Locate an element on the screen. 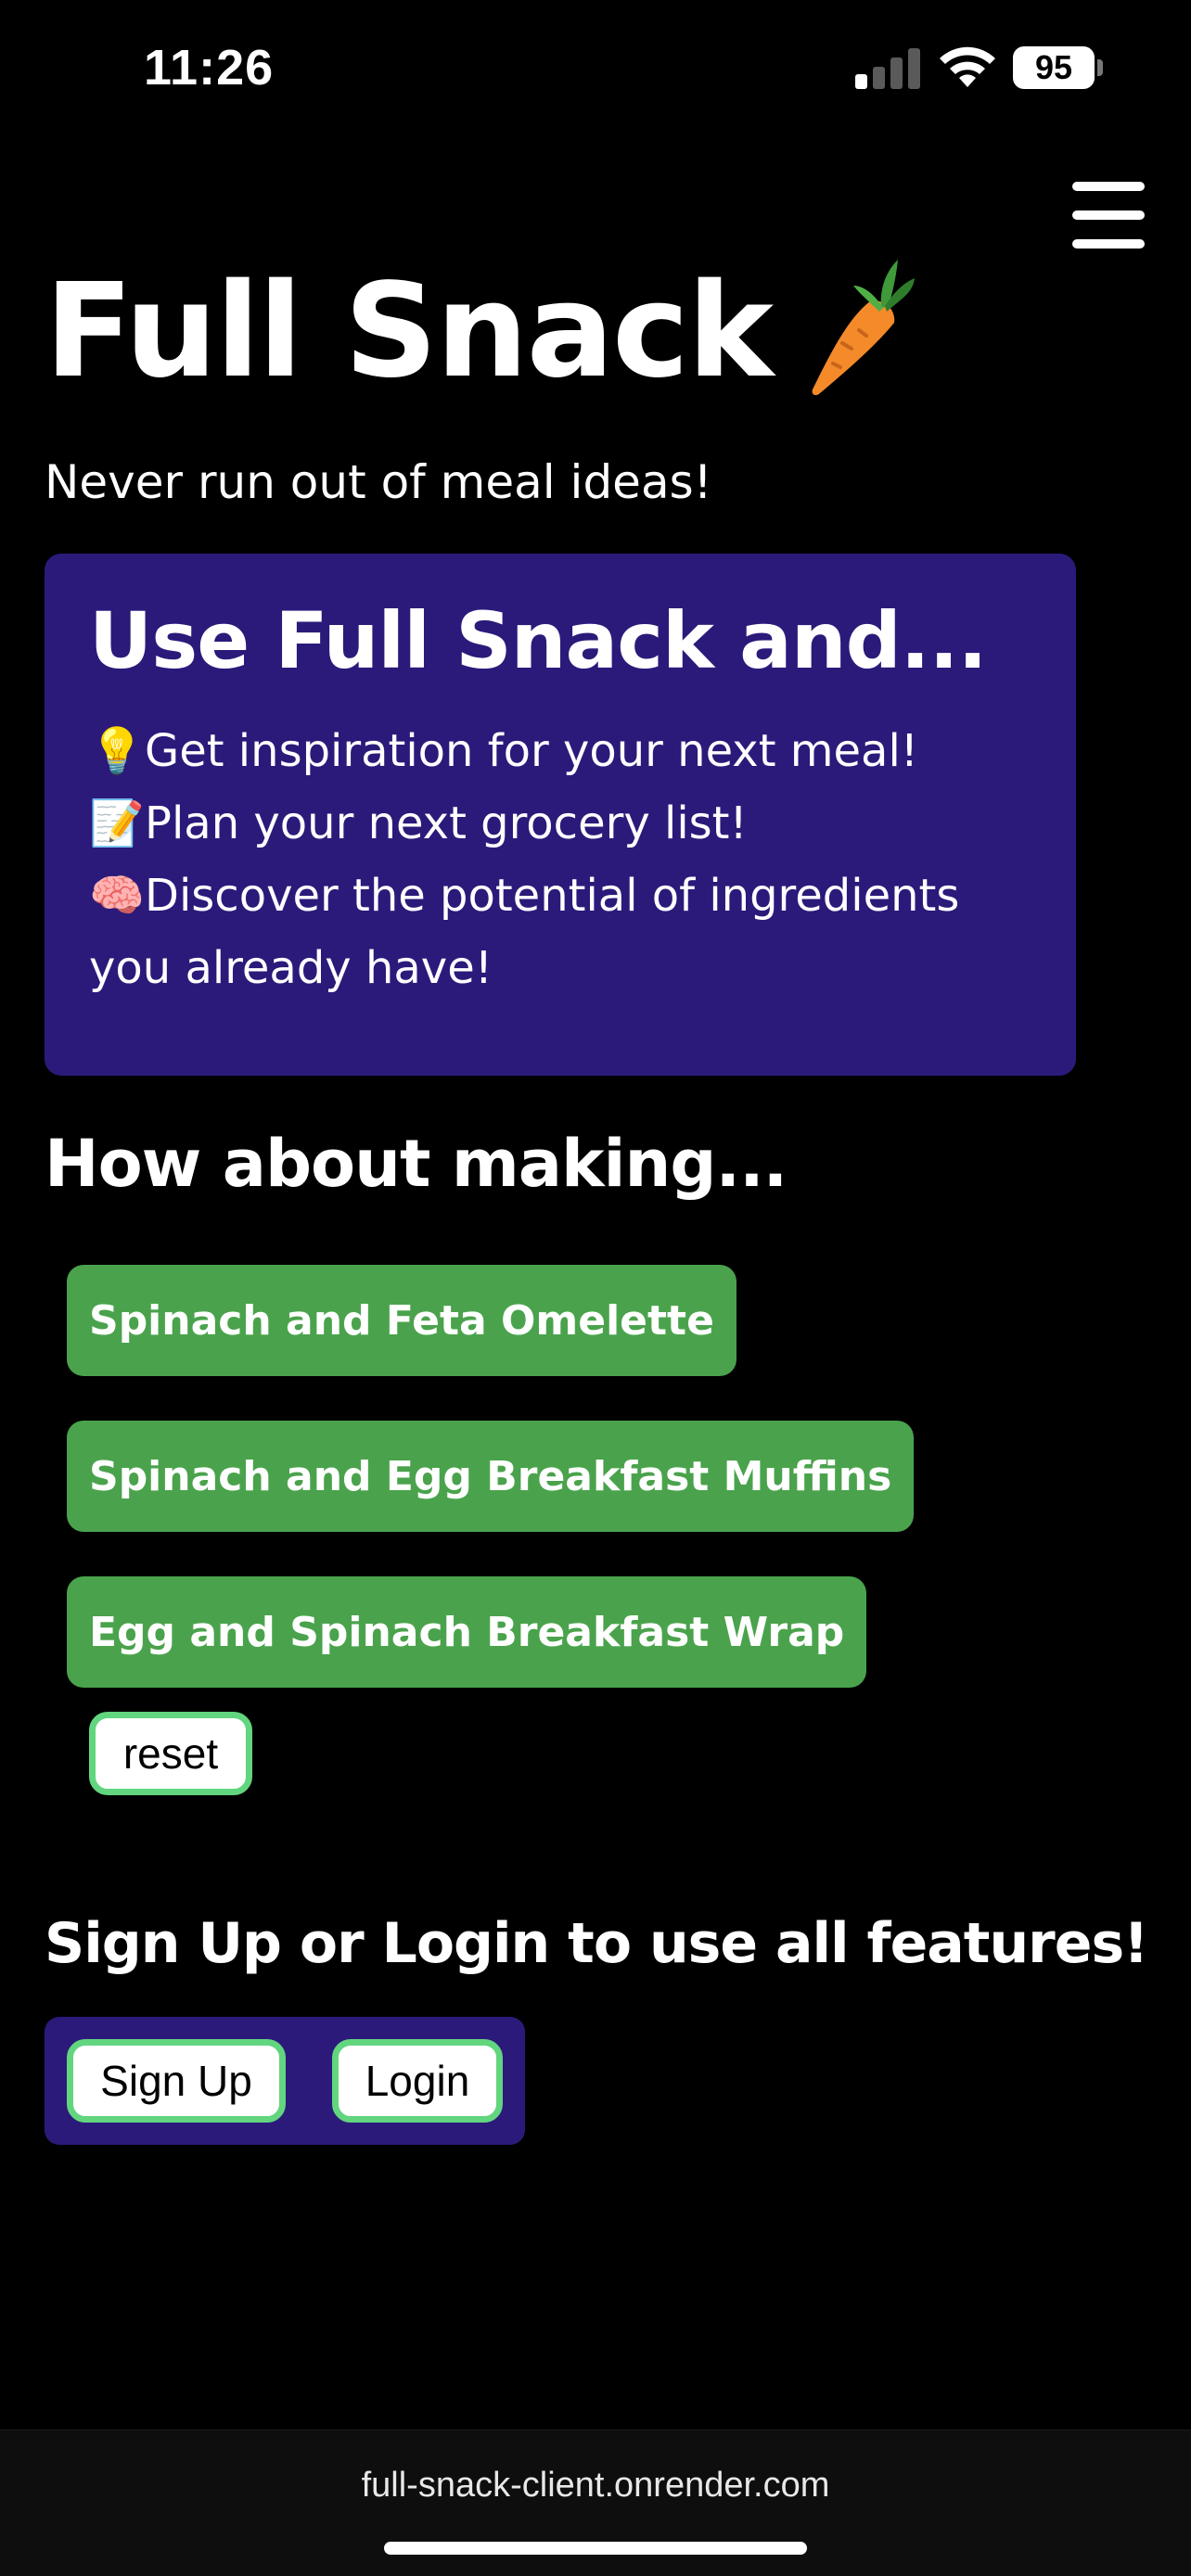 The image size is (1191, 2576). feature-item-grocery: 📝Plan your next grocery list! is located at coordinates (560, 823).